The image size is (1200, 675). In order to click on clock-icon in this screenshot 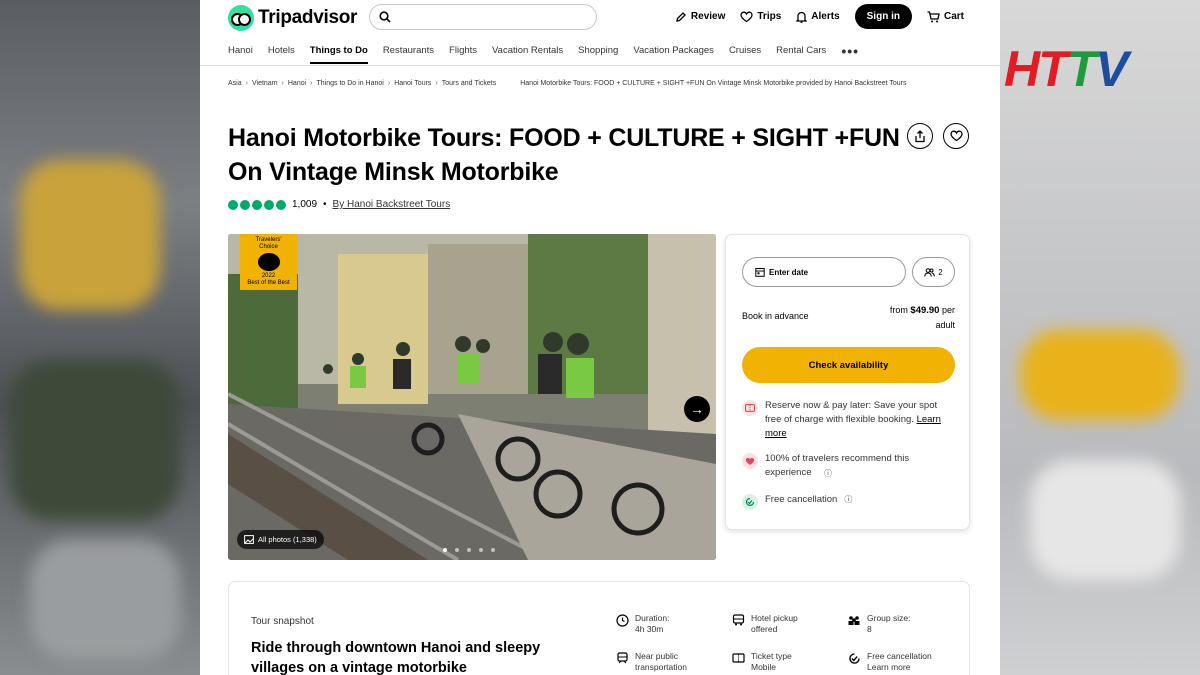, I will do `click(622, 620)`.